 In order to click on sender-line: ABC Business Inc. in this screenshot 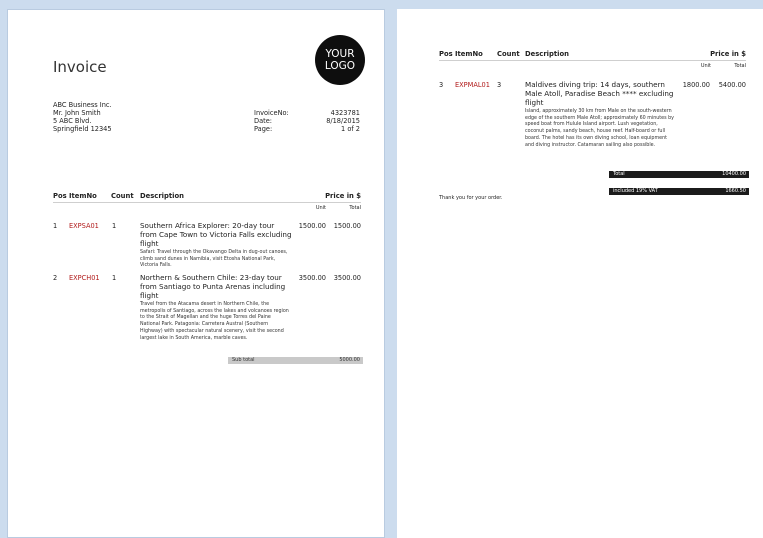, I will do `click(82, 105)`.